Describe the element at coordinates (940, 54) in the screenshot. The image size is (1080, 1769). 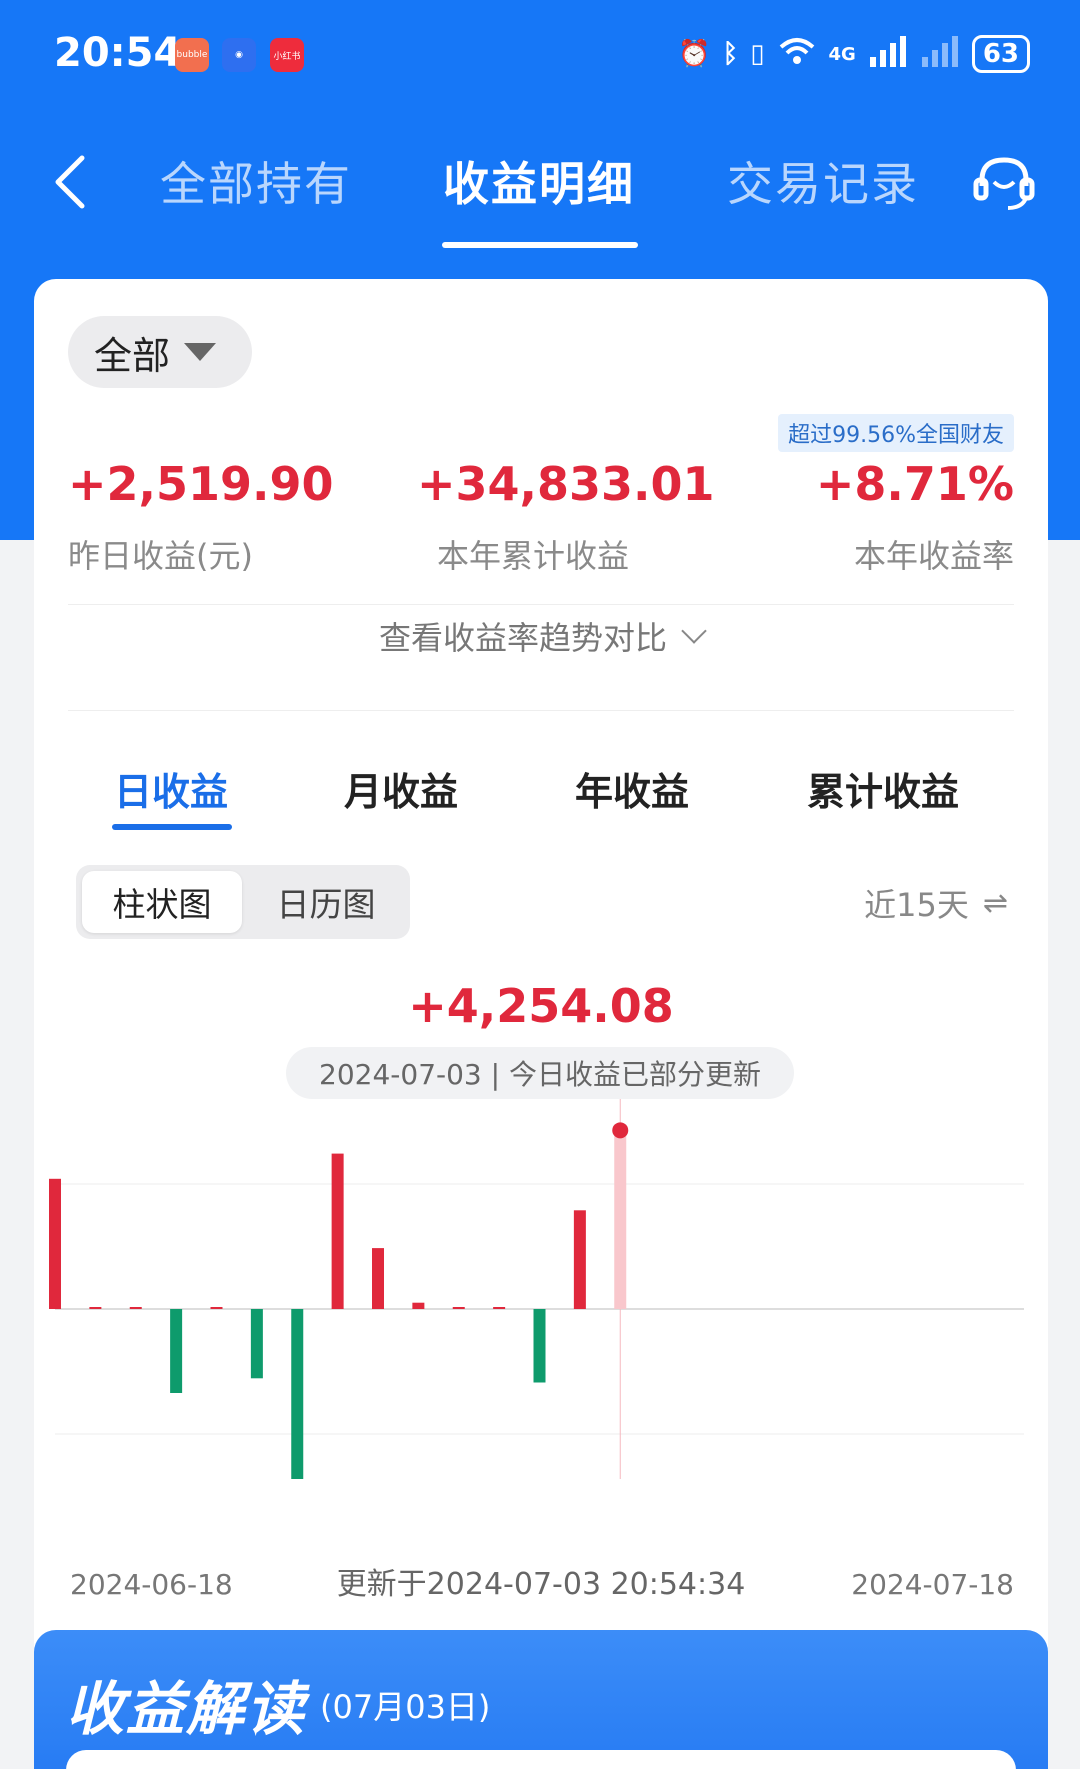
I see `signal-2-icon` at that location.